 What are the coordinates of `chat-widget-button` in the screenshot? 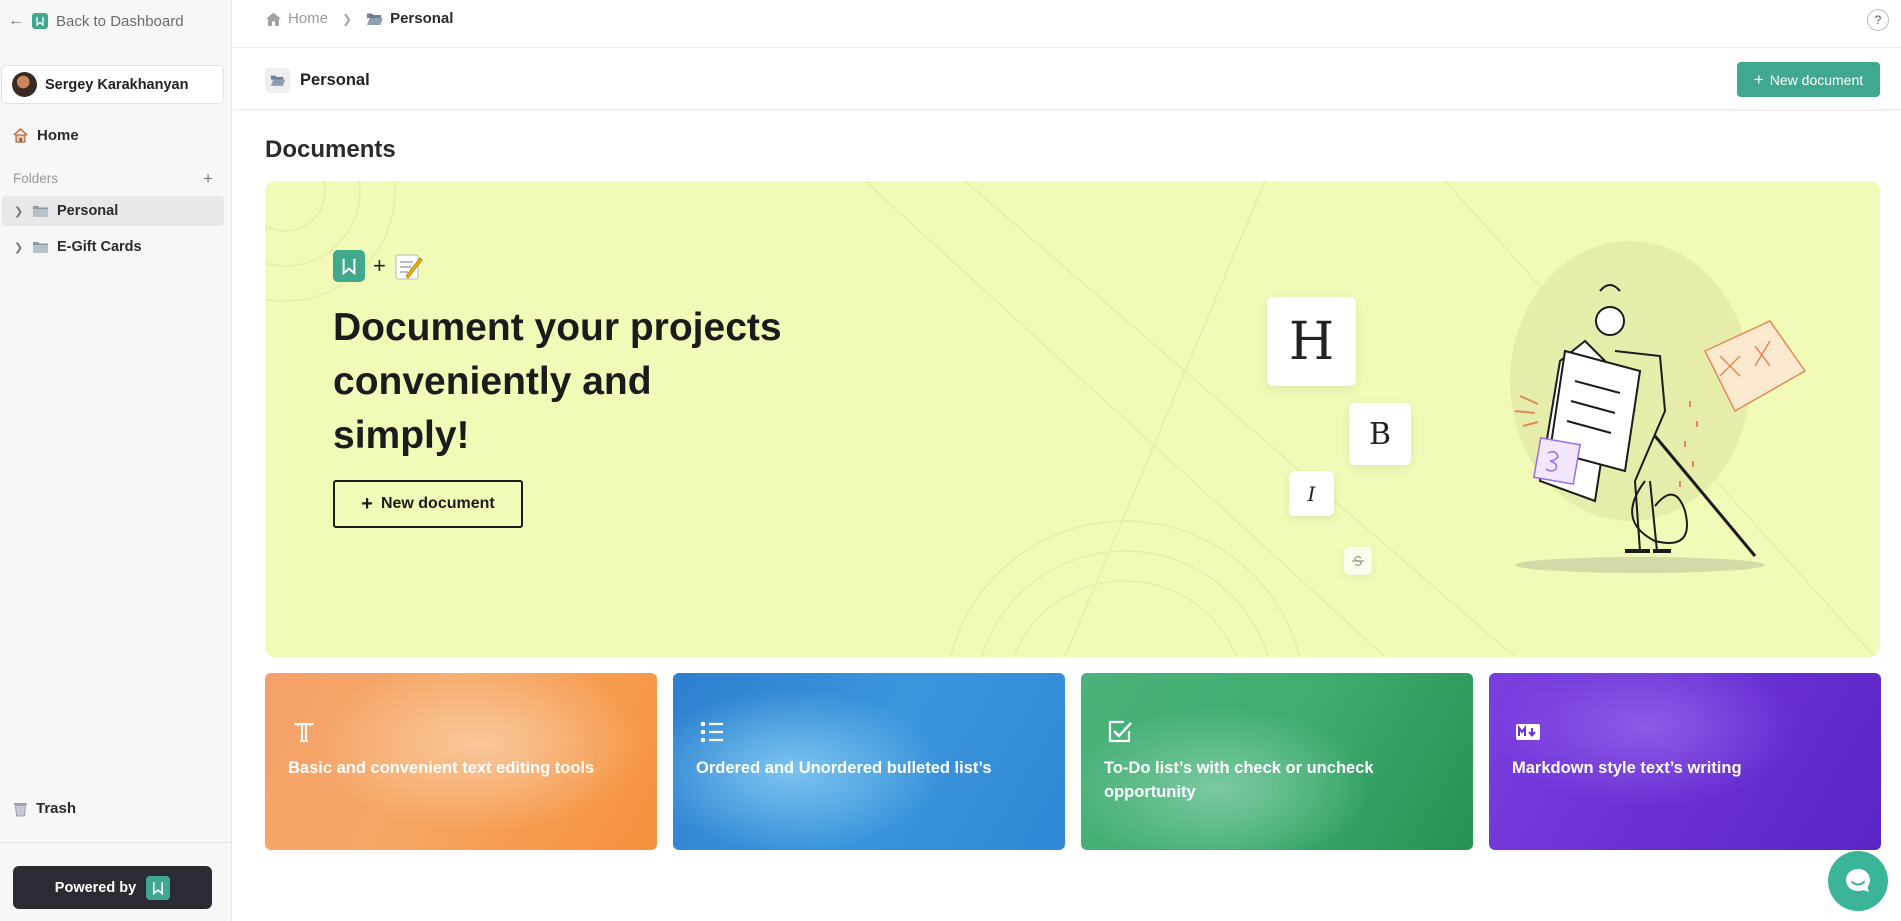 It's located at (1858, 881).